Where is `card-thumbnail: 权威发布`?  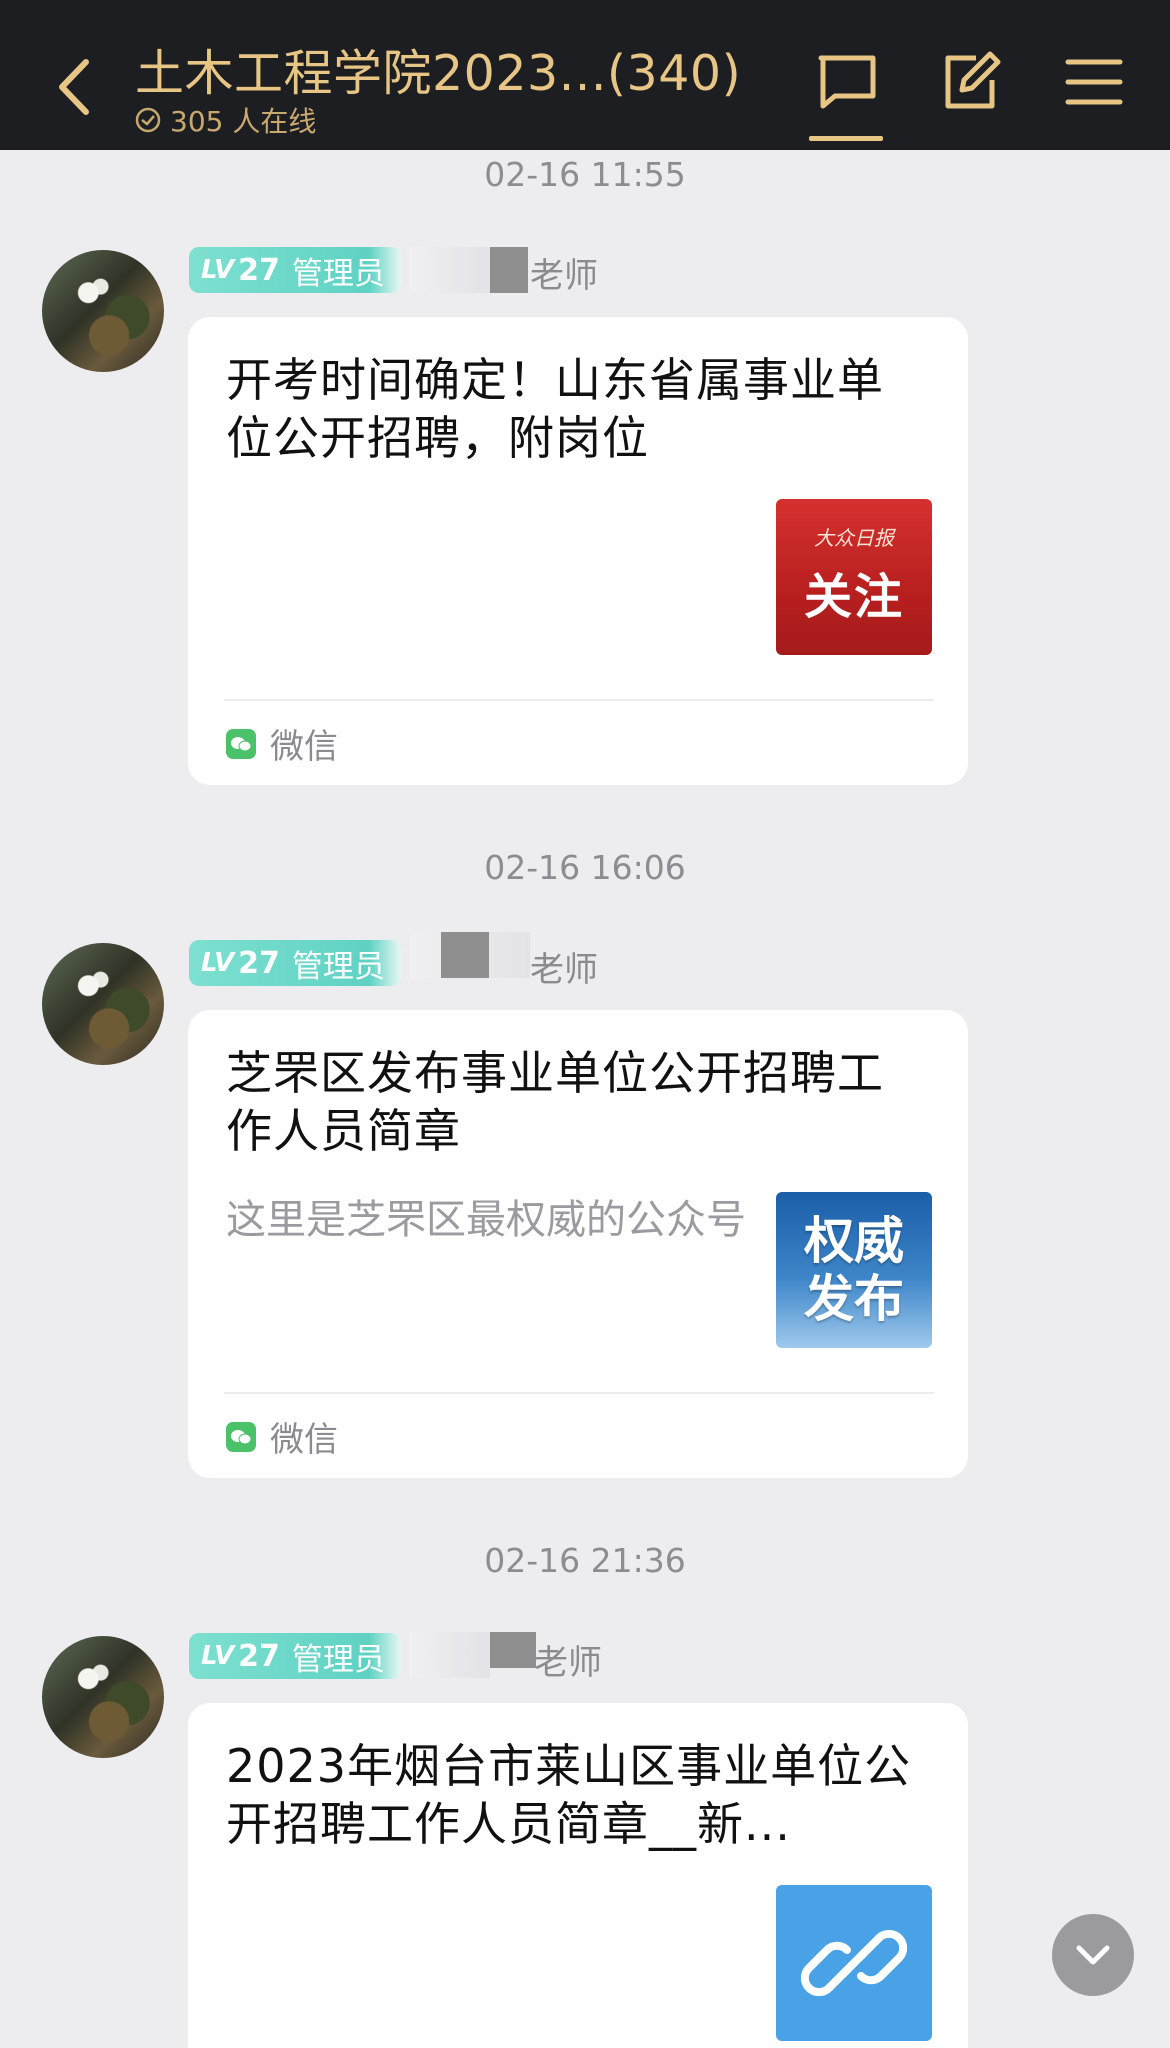 card-thumbnail: 权威发布 is located at coordinates (854, 1270).